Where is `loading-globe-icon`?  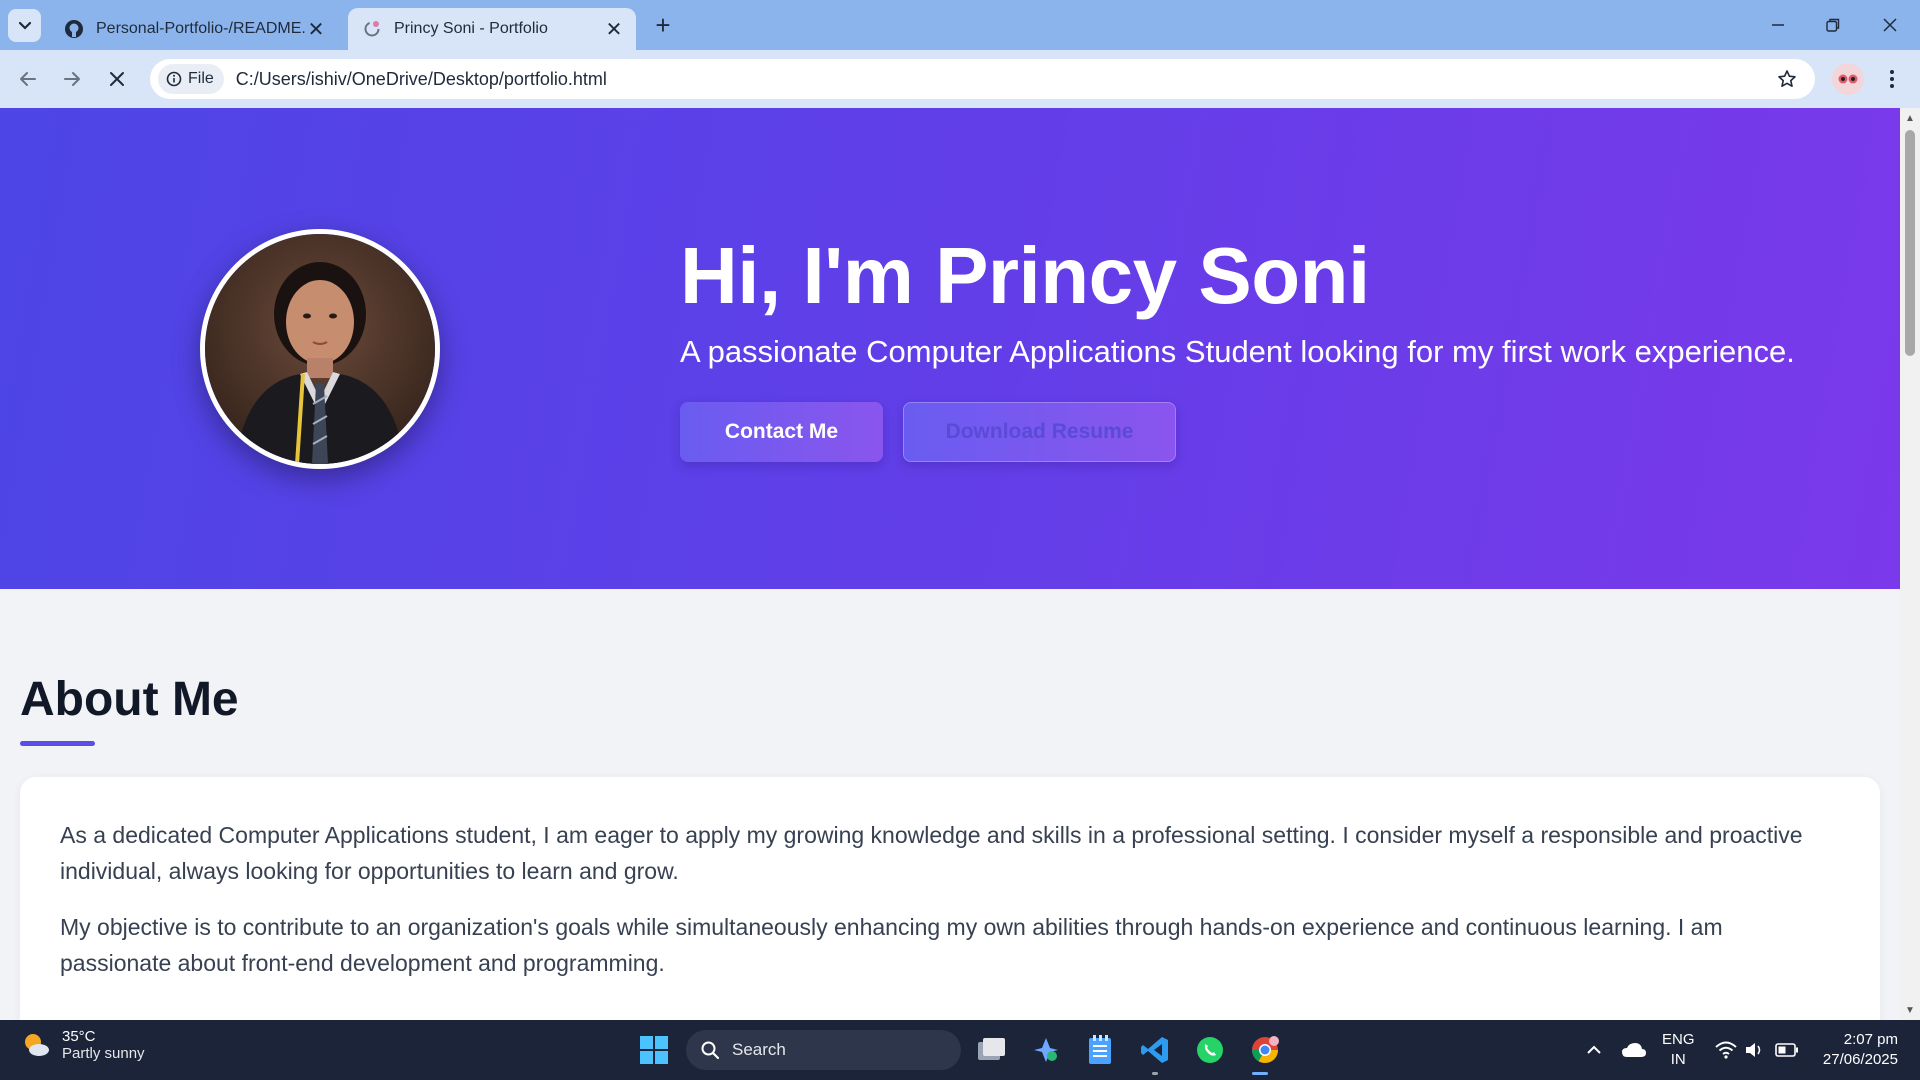 loading-globe-icon is located at coordinates (372, 29).